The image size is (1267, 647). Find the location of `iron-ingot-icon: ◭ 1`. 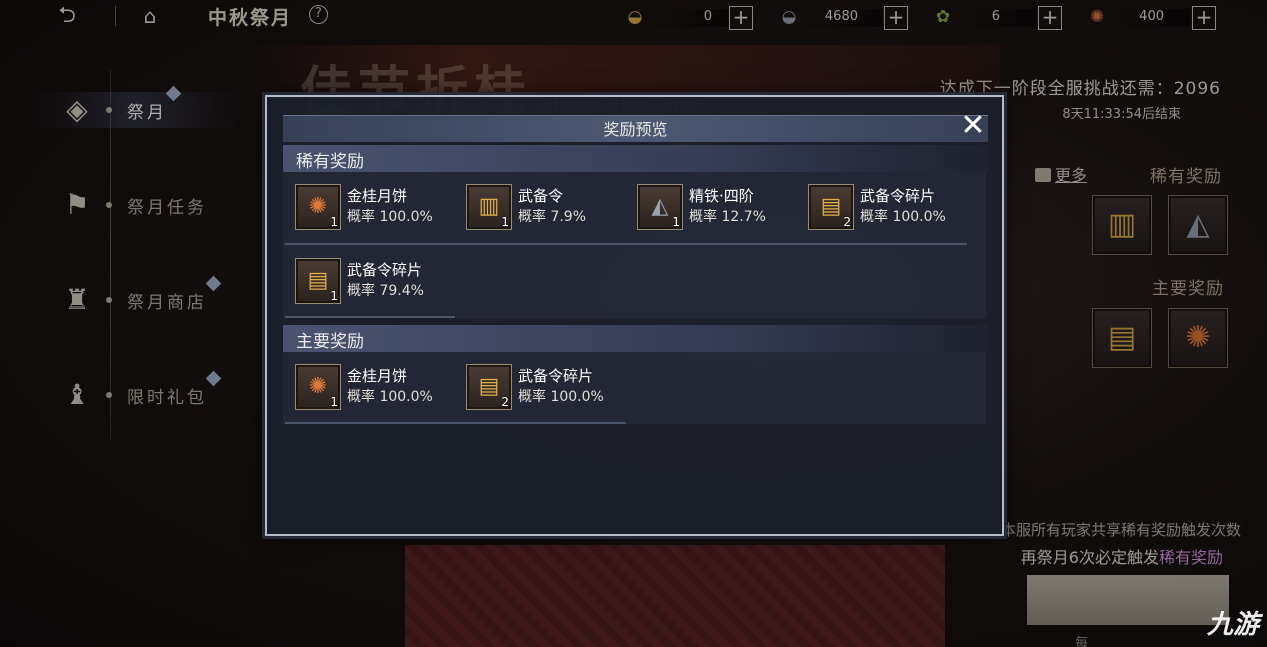

iron-ingot-icon: ◭ 1 is located at coordinates (660, 207).